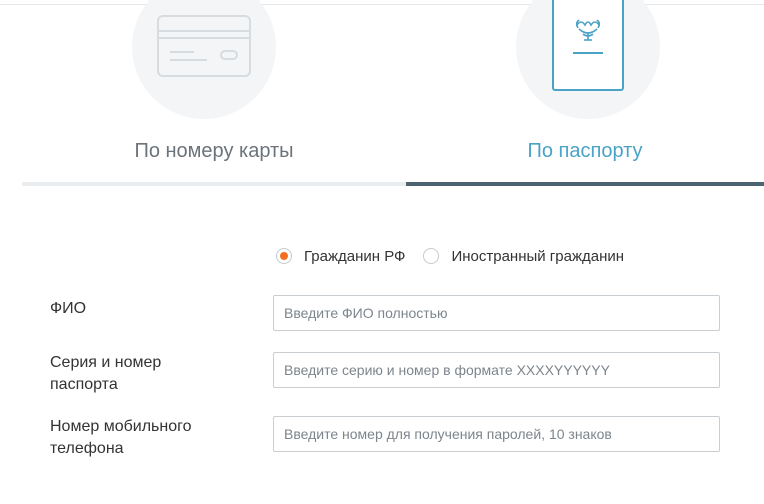  What do you see at coordinates (120, 438) in the screenshot?
I see `phone-label: Номер мобильного телефона` at bounding box center [120, 438].